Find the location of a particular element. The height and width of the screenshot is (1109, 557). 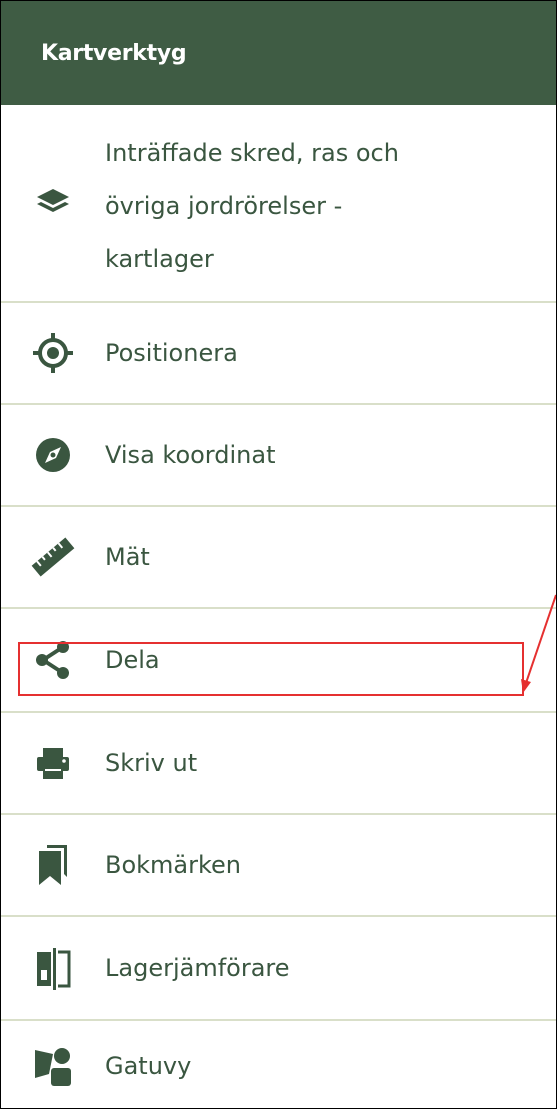

panel-title: Kartverktyg is located at coordinates (114, 53).